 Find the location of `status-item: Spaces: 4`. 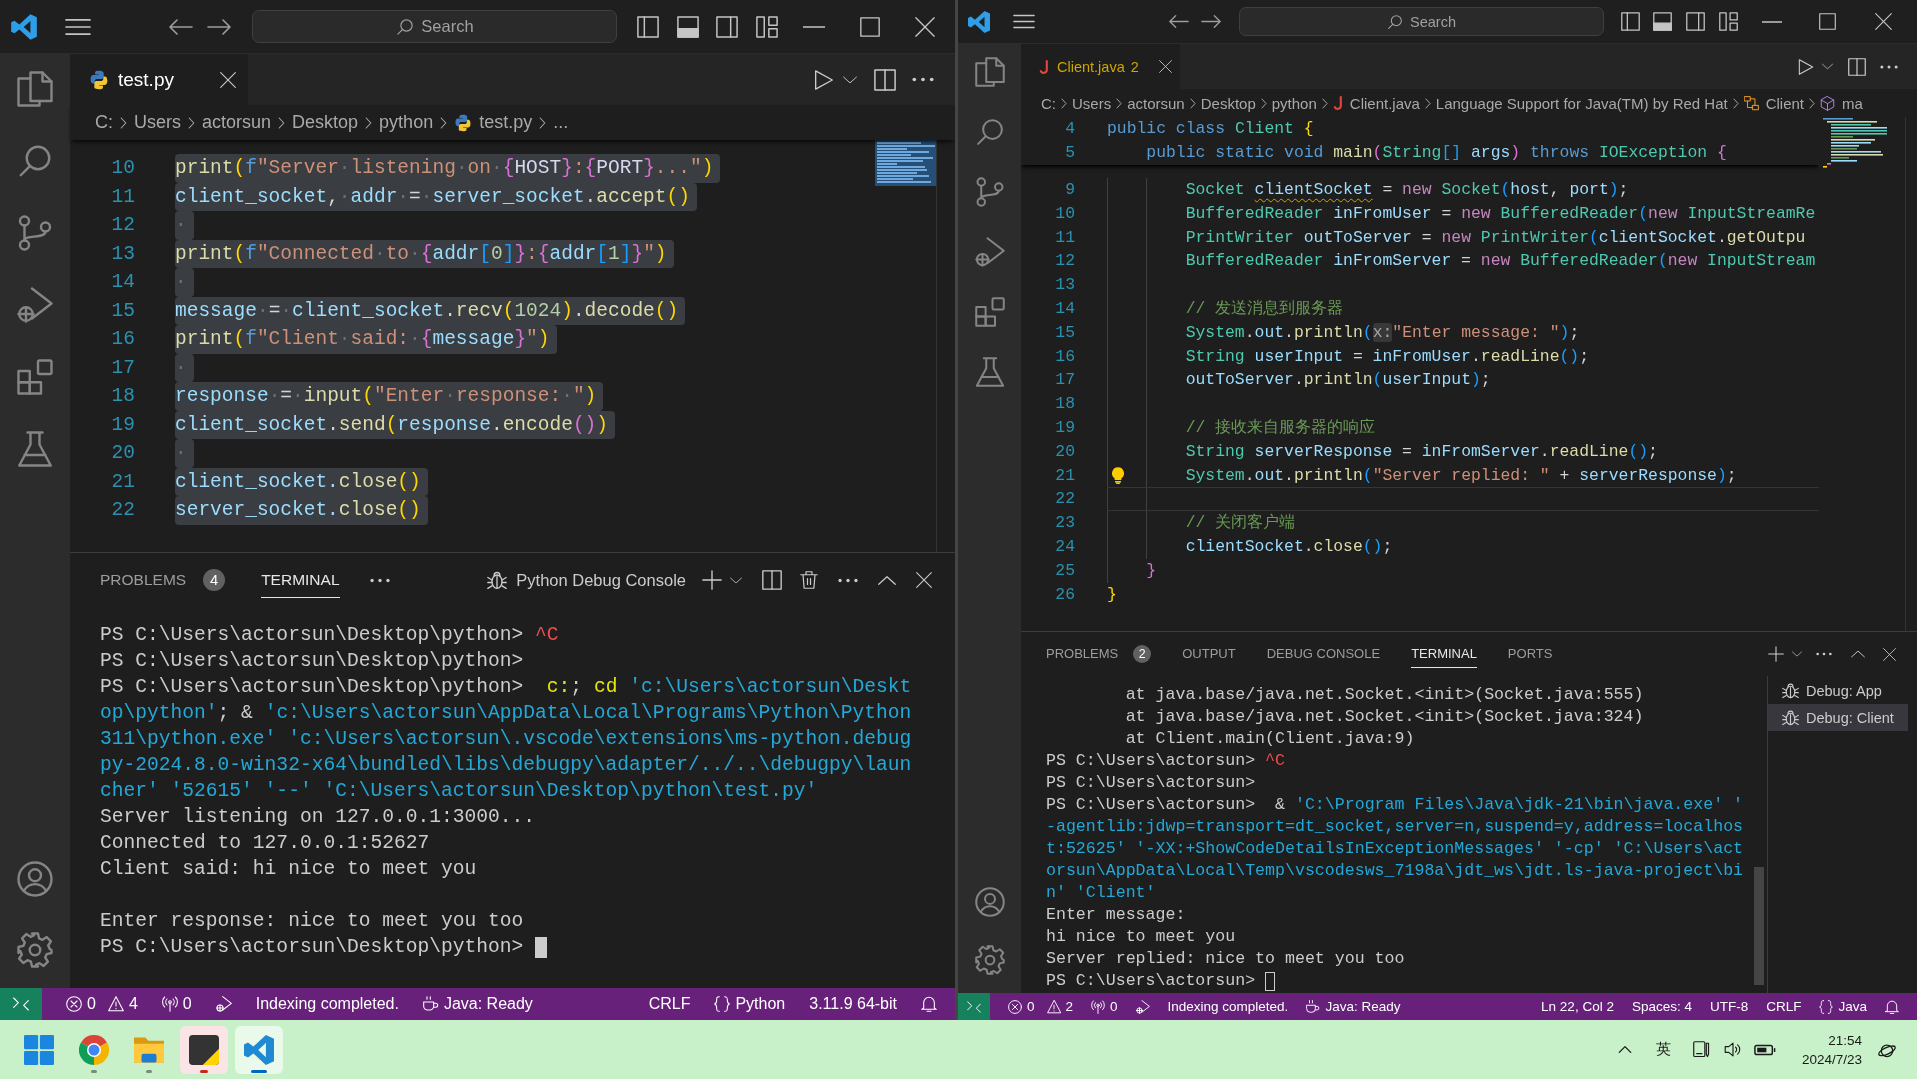

status-item: Spaces: 4 is located at coordinates (1661, 1006).